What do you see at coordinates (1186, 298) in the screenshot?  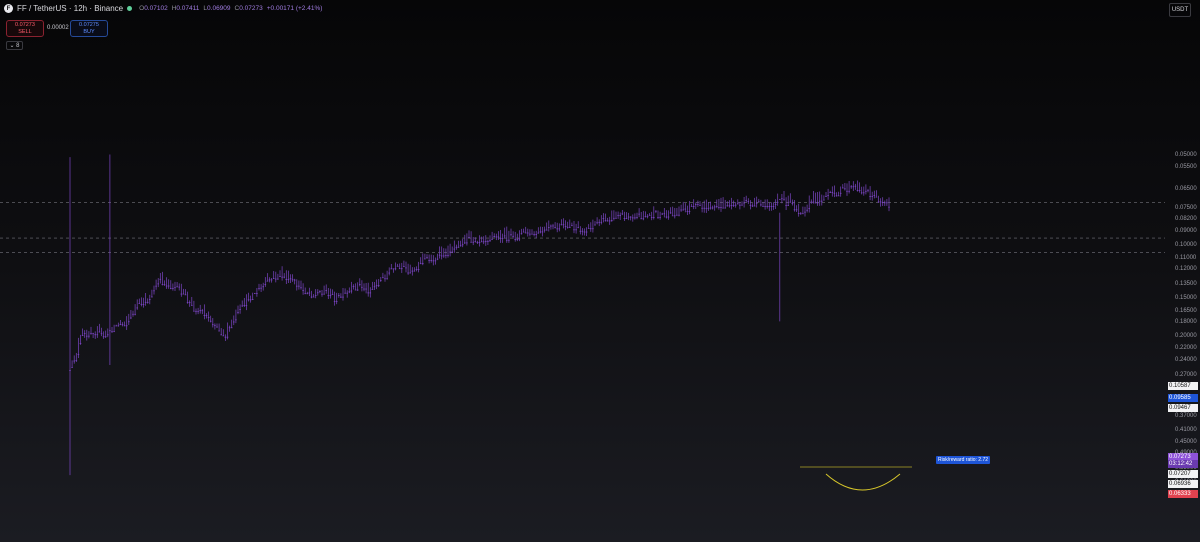 I see `axis-tick-label: 0.15000` at bounding box center [1186, 298].